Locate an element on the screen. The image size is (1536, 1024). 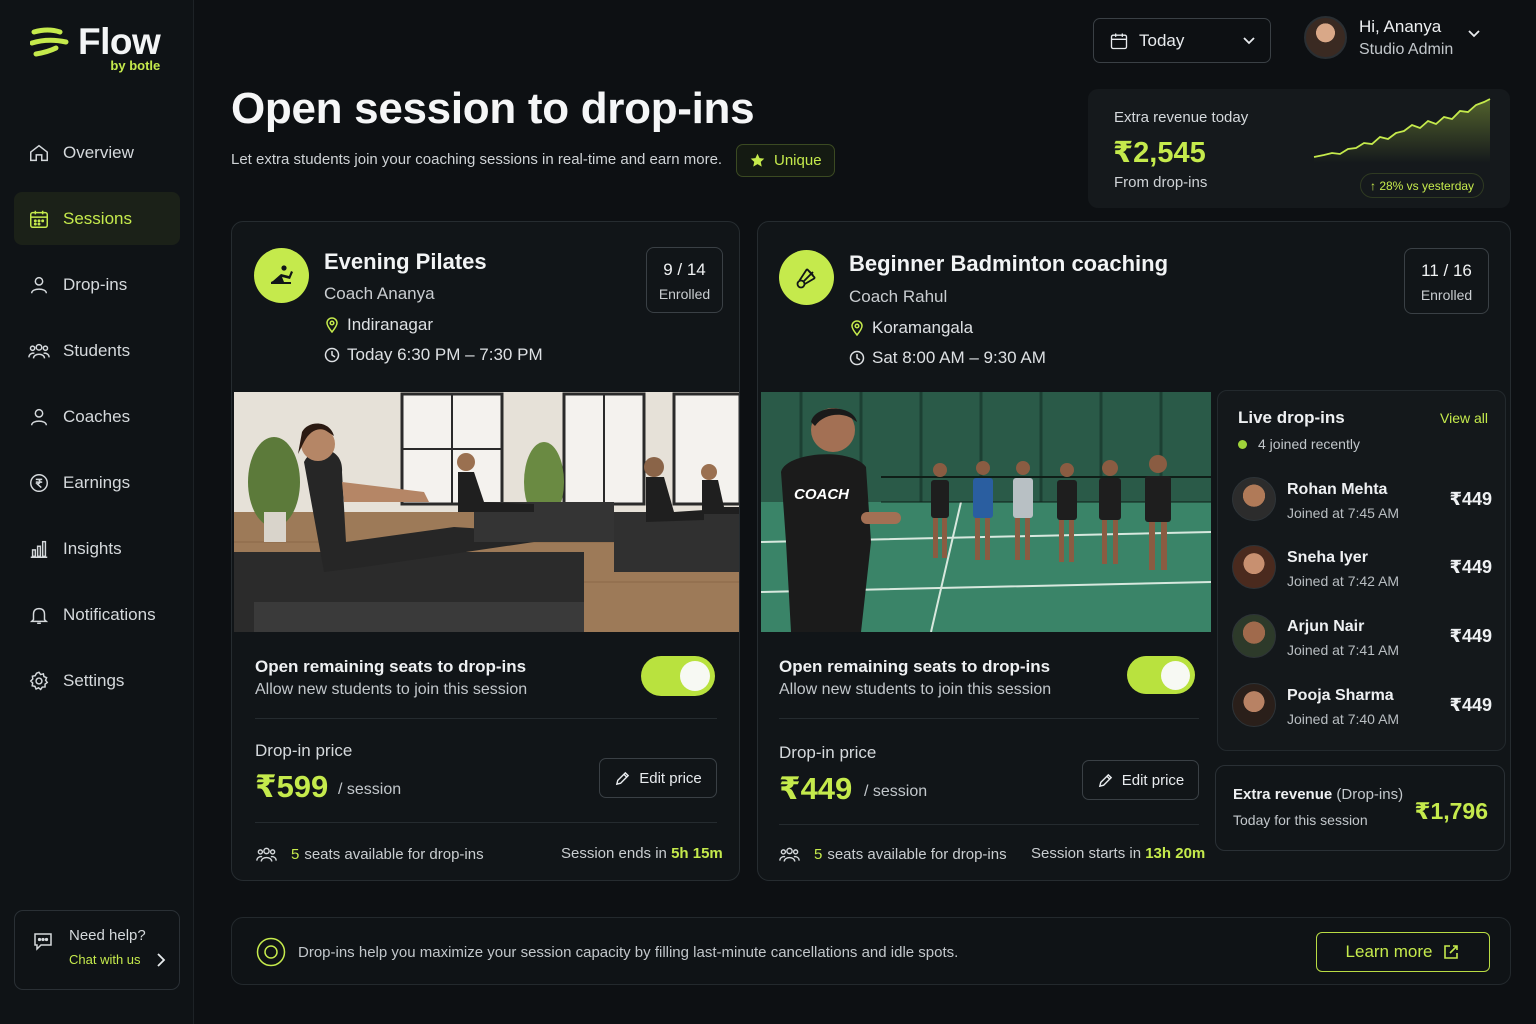
chevron-down-icon is located at coordinates (1249, 41).